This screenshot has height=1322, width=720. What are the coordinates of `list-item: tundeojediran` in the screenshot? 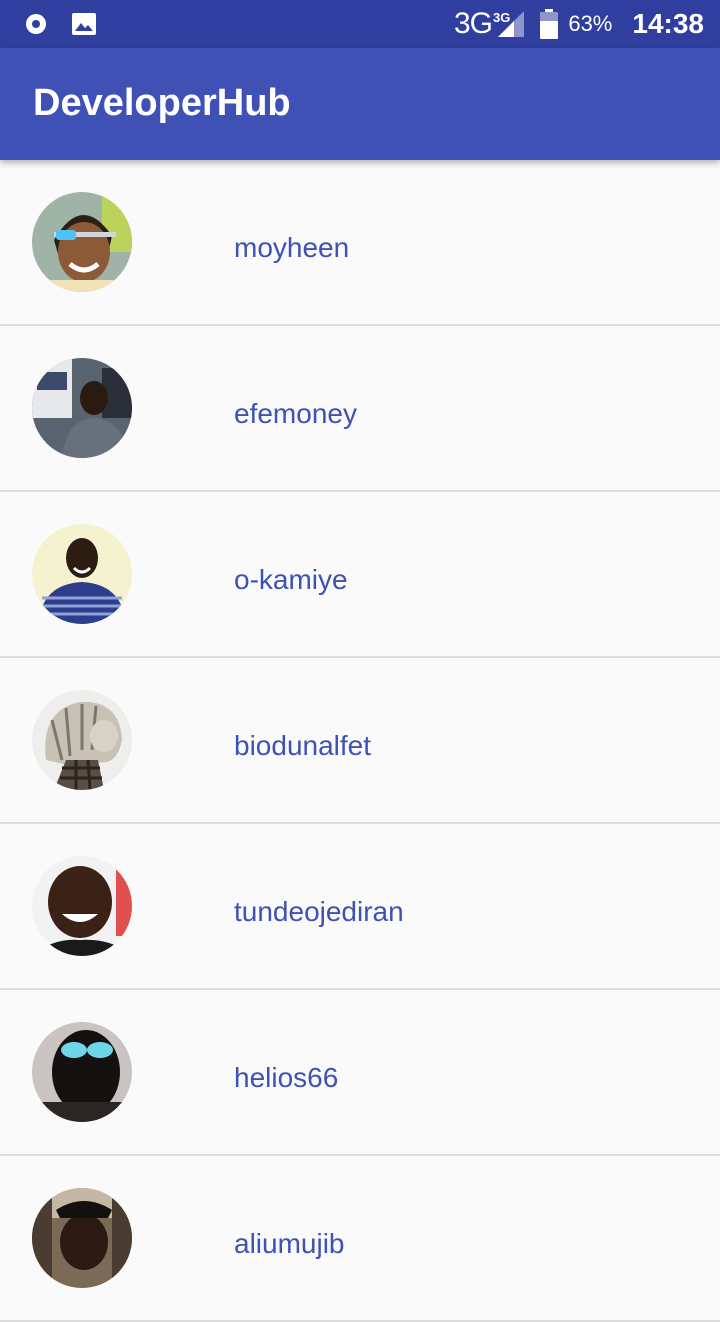 It's located at (360, 907).